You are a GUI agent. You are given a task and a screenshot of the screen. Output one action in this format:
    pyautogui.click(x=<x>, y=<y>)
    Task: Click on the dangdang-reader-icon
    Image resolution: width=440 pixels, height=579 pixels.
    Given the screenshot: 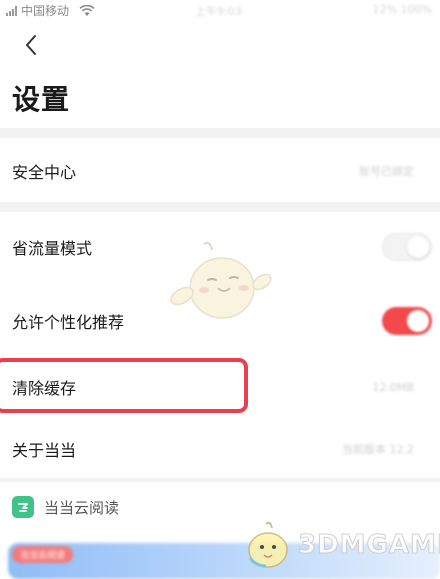 What is the action you would take?
    pyautogui.click(x=23, y=507)
    